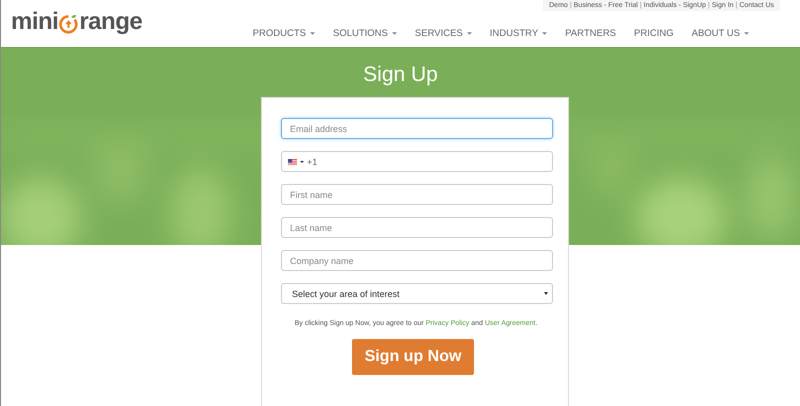 Image resolution: width=800 pixels, height=406 pixels. Describe the element at coordinates (417, 128) in the screenshot. I see `input-field: Email address` at that location.